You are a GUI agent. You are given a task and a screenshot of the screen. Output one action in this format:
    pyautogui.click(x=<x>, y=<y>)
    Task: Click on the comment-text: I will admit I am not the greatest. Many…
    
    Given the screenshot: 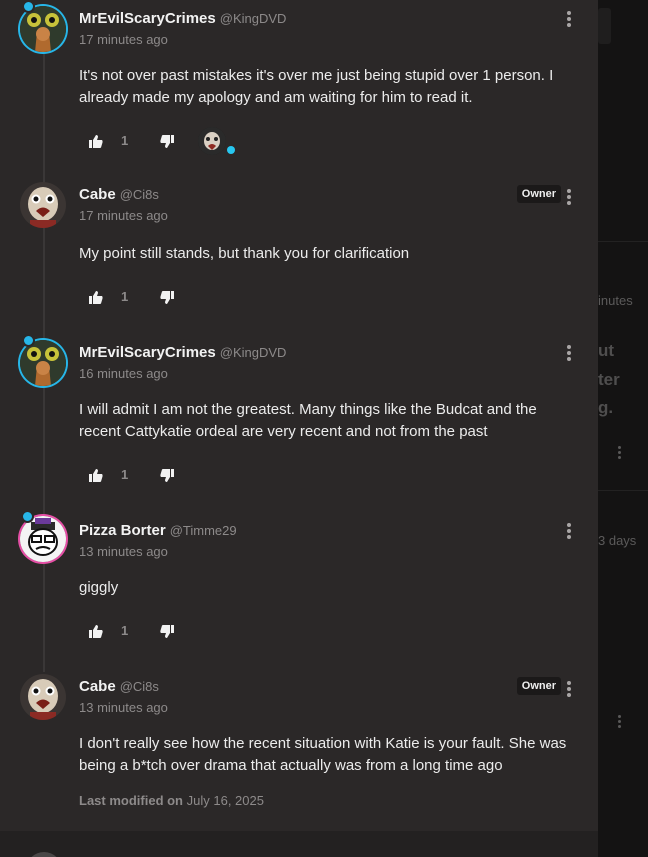 What is the action you would take?
    pyautogui.click(x=308, y=420)
    